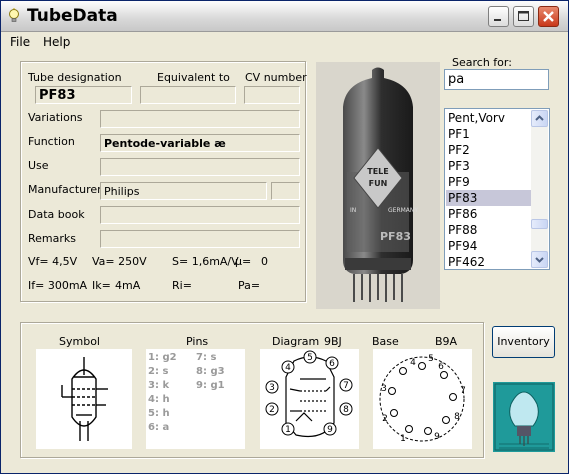 The width and height of the screenshot is (569, 474). What do you see at coordinates (403, 439) in the screenshot?
I see `base-pin-1: 1` at bounding box center [403, 439].